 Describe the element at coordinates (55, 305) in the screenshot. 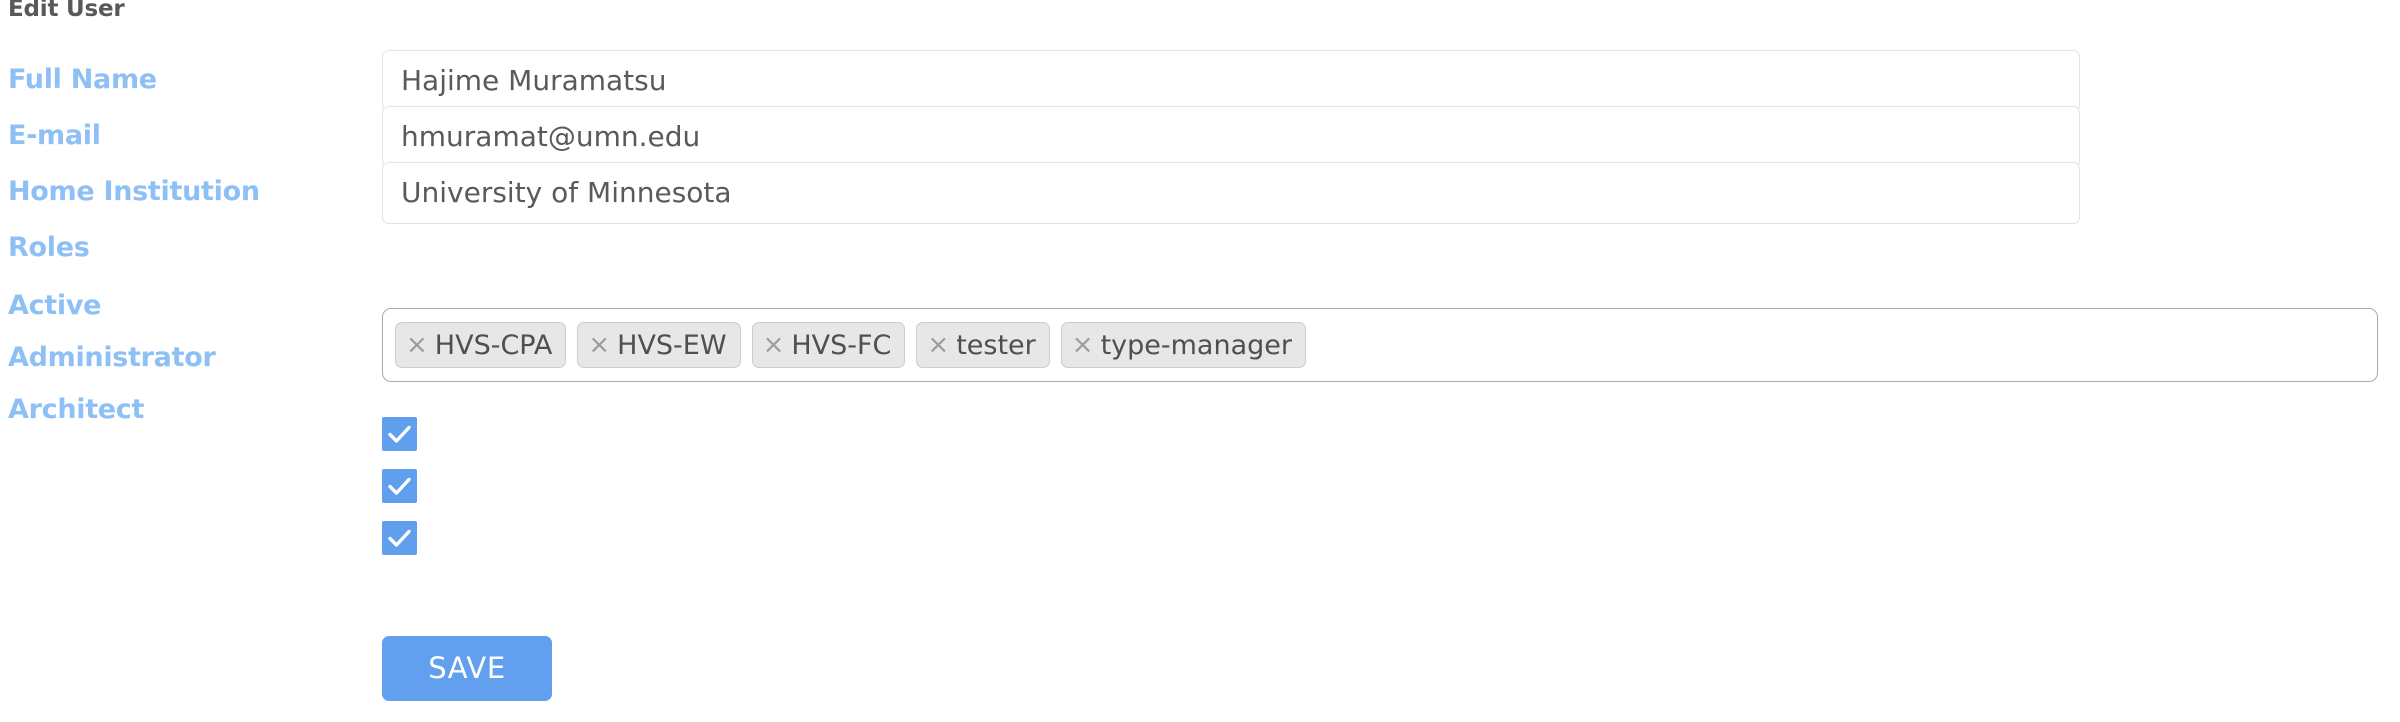

I see `label-active: Active` at that location.